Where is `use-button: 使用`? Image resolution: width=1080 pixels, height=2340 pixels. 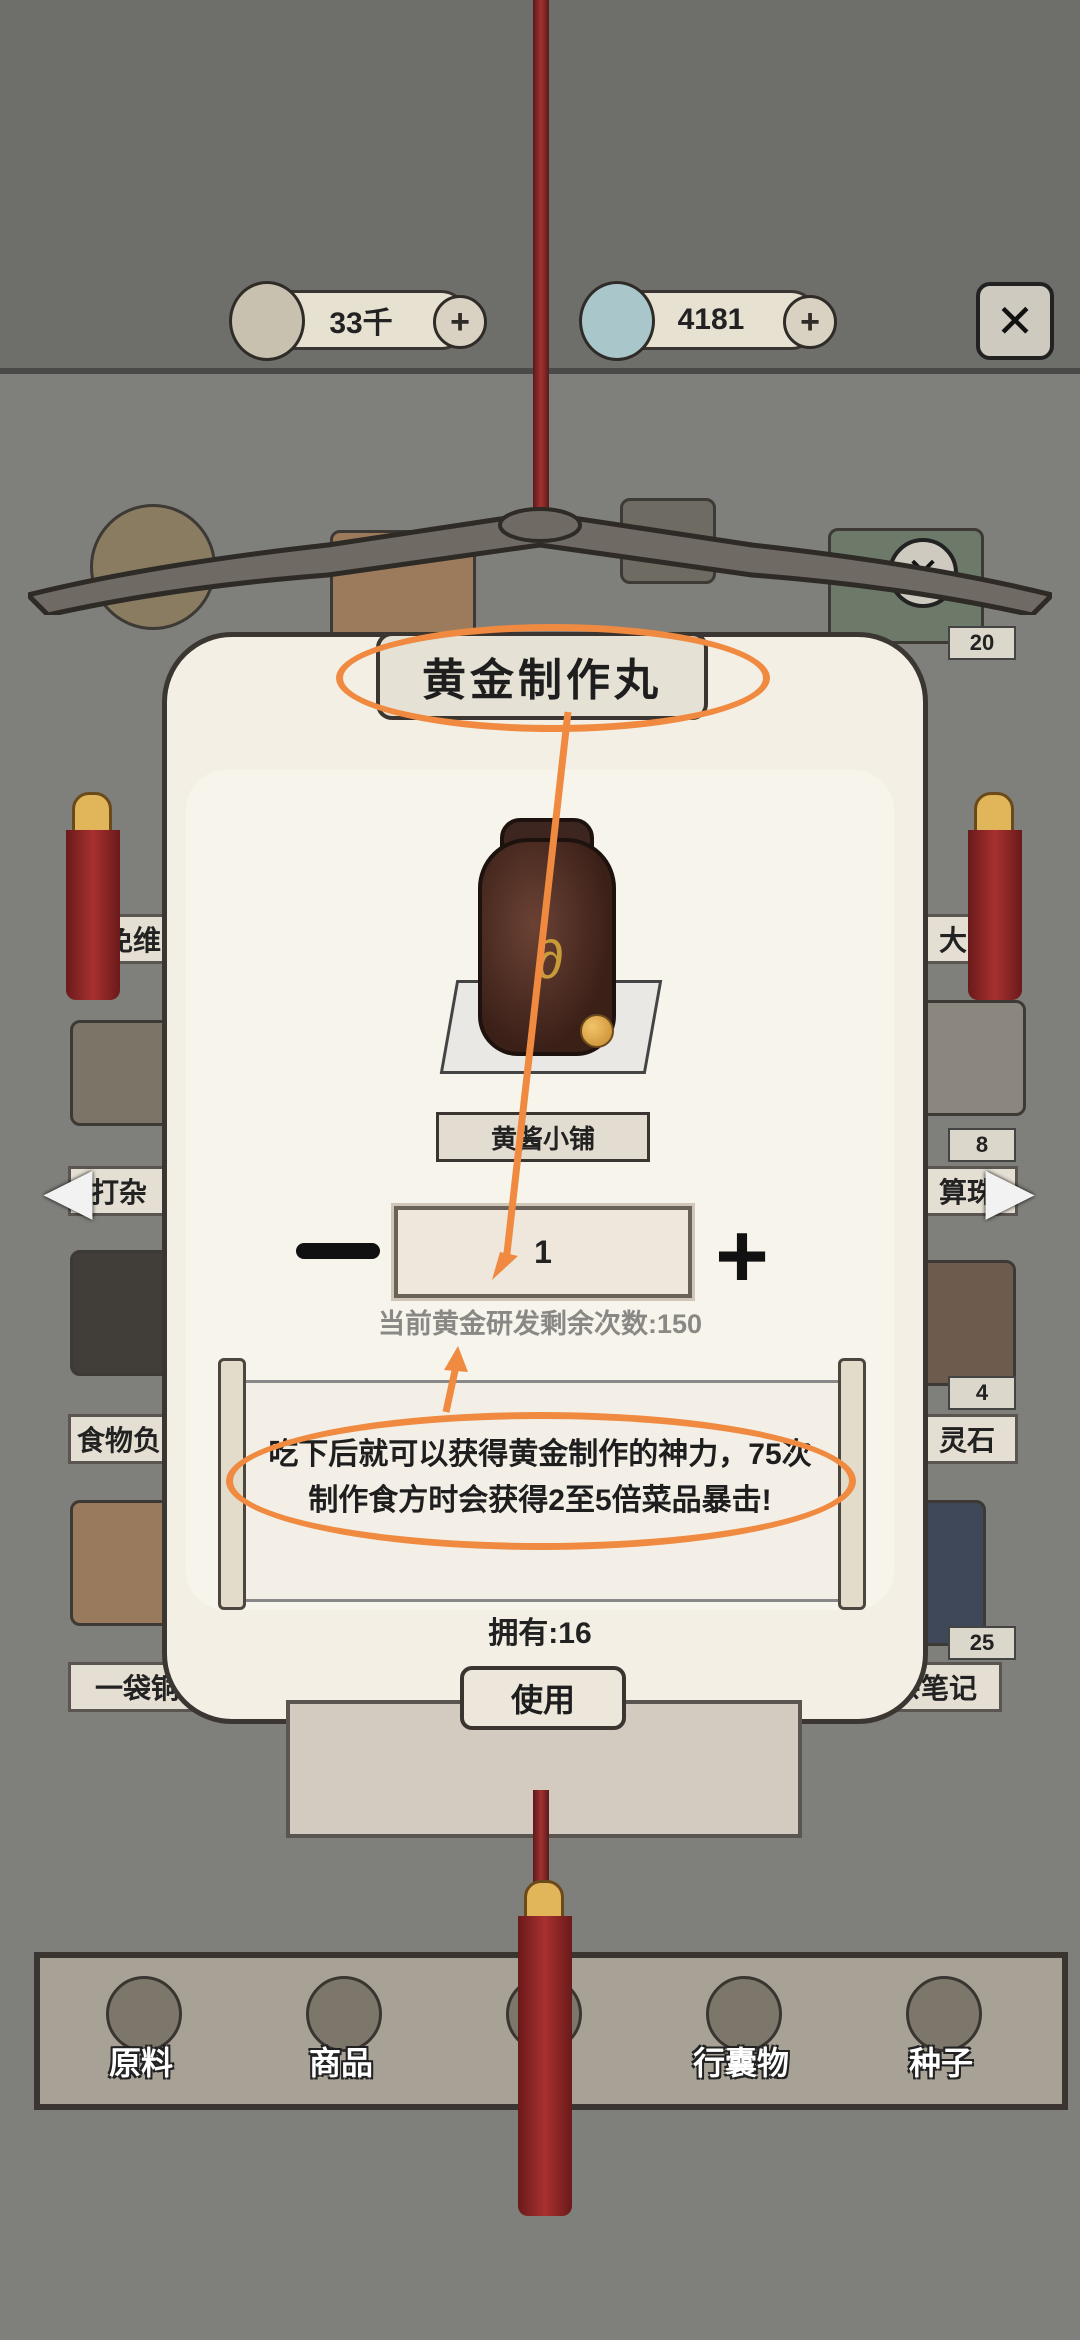
use-button: 使用 is located at coordinates (543, 1698).